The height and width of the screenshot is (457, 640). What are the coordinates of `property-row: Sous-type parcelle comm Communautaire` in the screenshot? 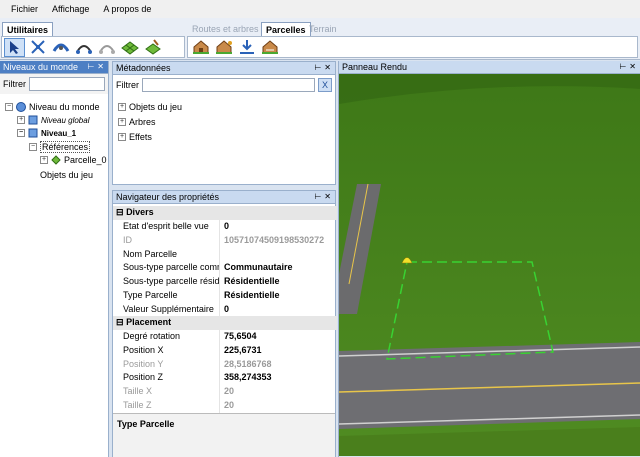 It's located at (225, 268).